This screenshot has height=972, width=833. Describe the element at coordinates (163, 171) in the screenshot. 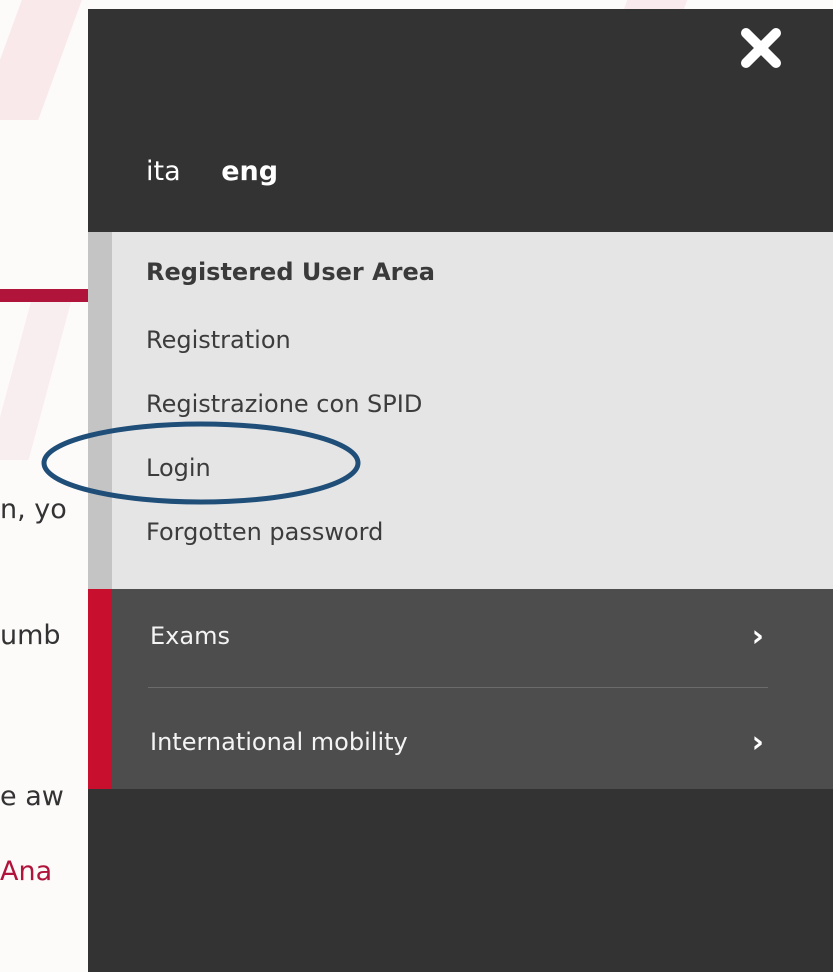

I see `language-ita: ita` at that location.